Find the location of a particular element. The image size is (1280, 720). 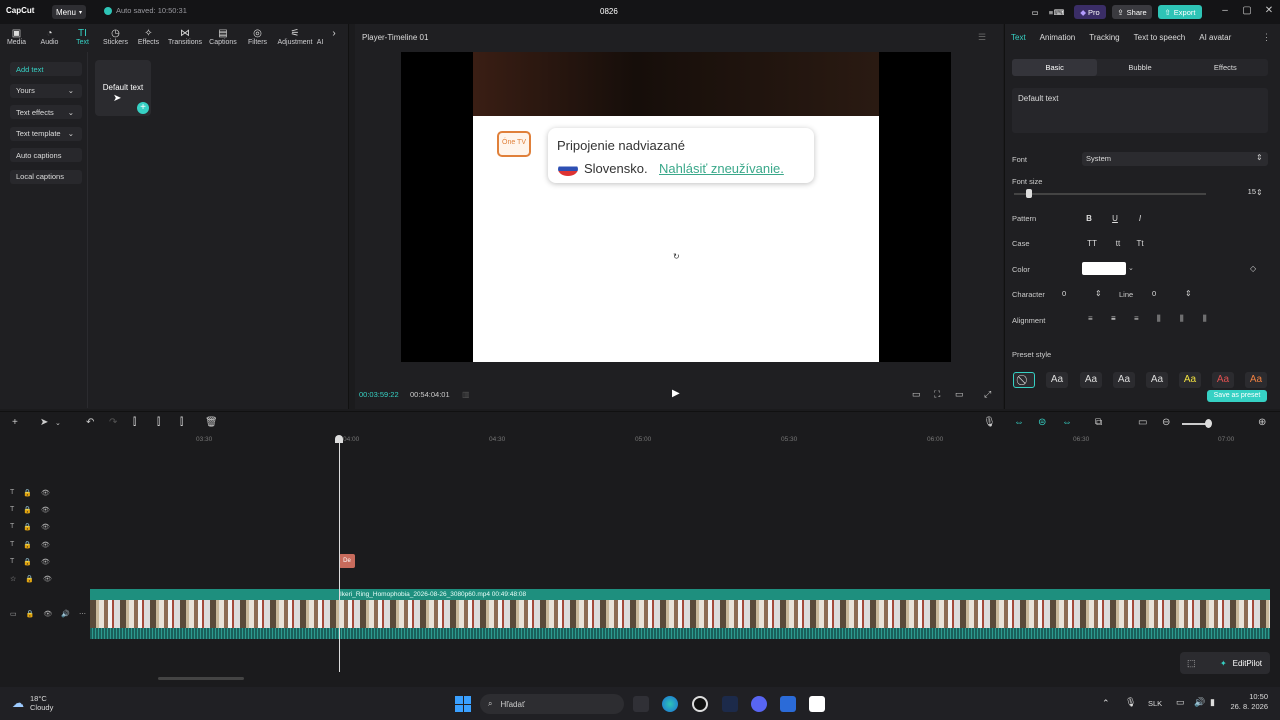

zoom-handle is located at coordinates (1208, 423).